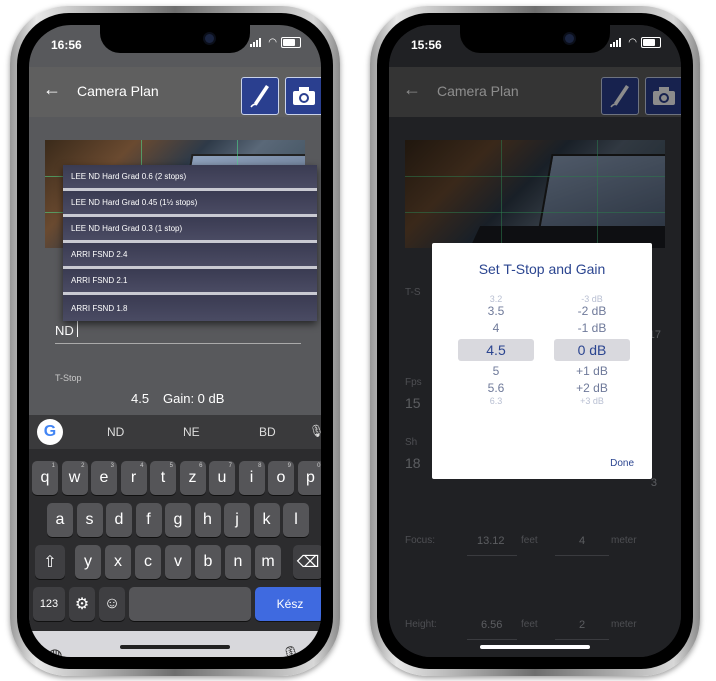 The image size is (716, 681). Describe the element at coordinates (50, 562) in the screenshot. I see `shift-key: ⇧` at that location.